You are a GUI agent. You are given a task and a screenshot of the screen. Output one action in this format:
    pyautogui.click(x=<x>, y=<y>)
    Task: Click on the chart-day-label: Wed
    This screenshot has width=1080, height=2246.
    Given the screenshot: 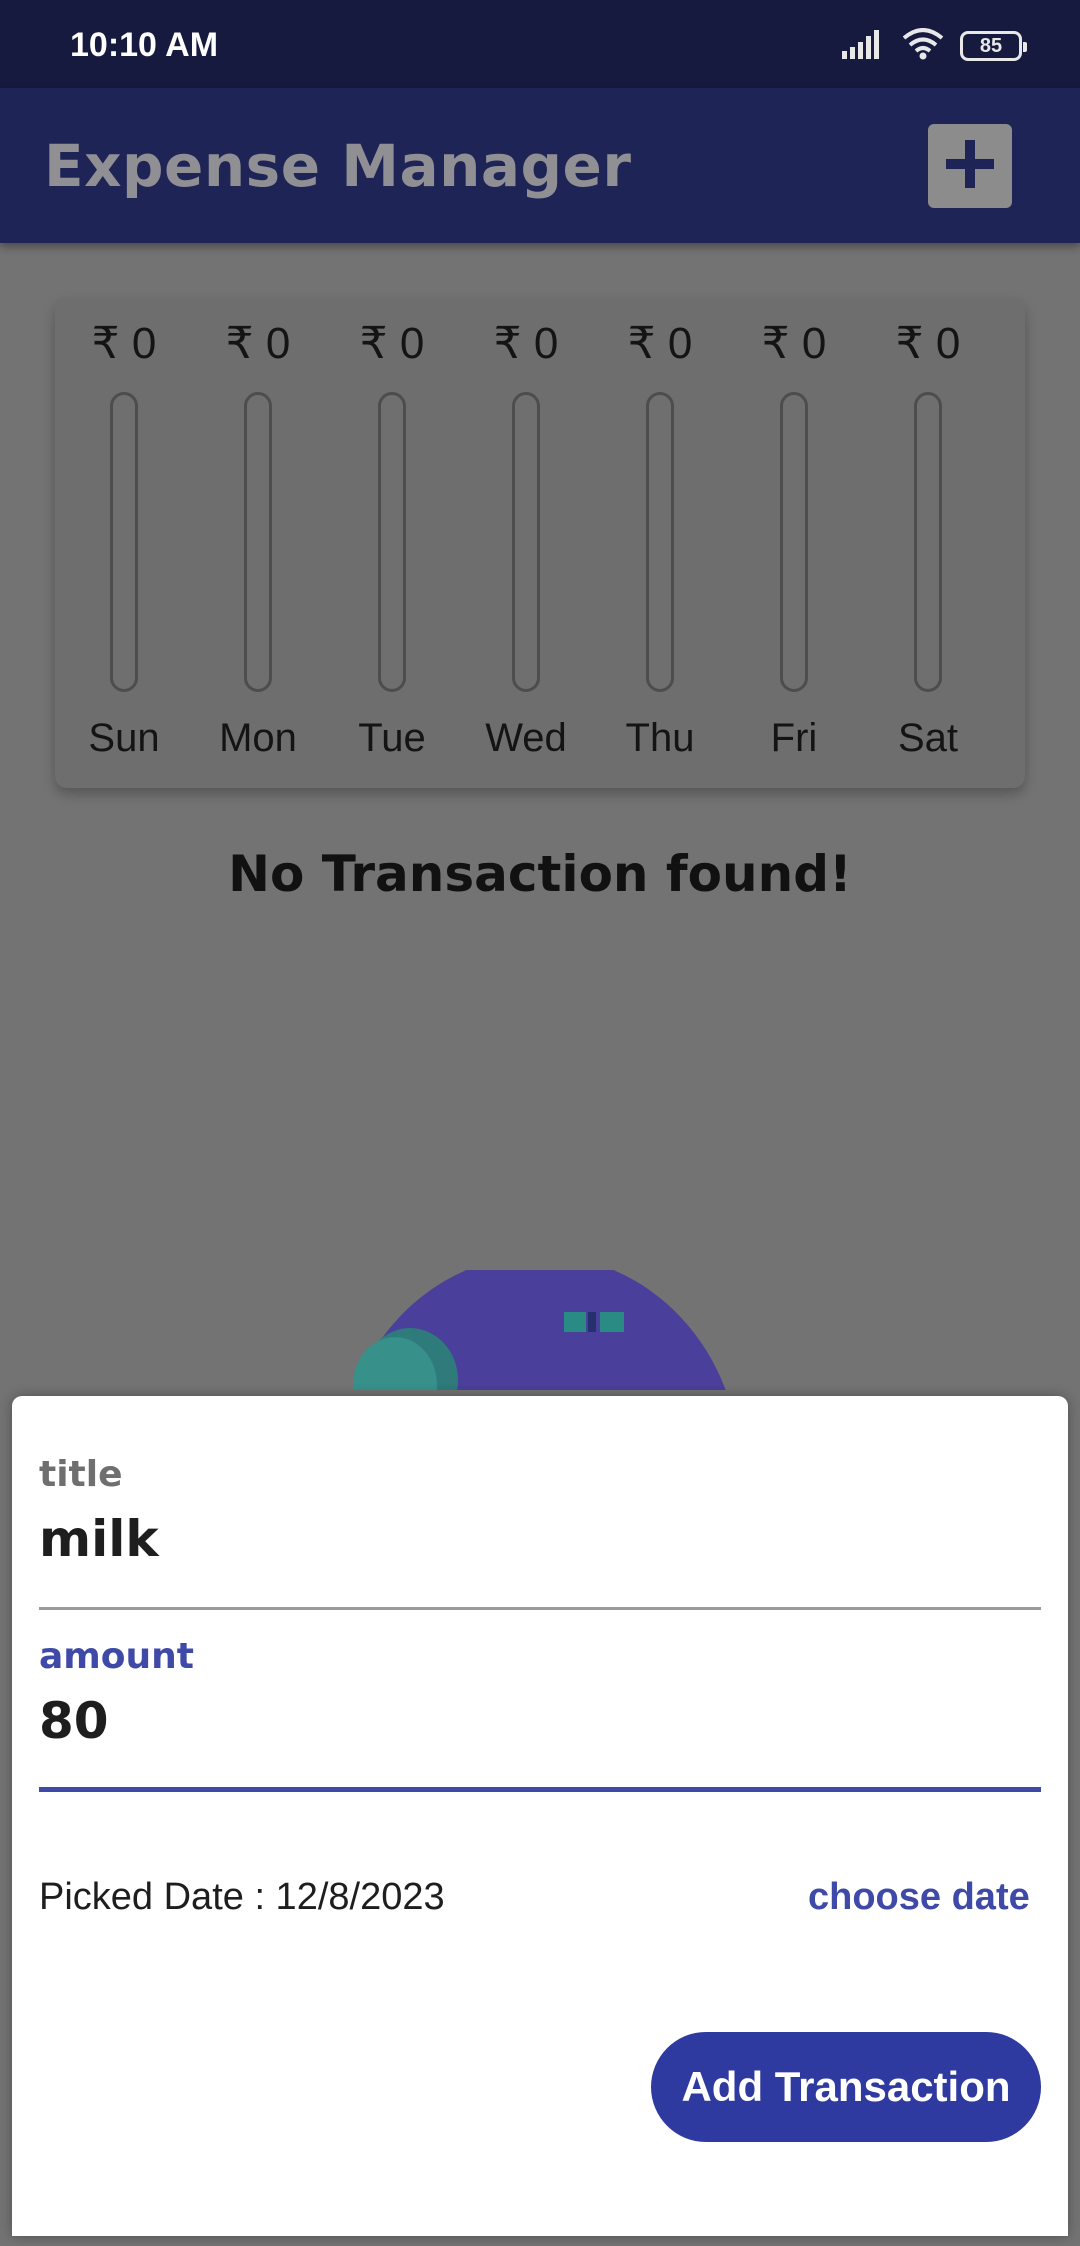 What is the action you would take?
    pyautogui.click(x=526, y=738)
    